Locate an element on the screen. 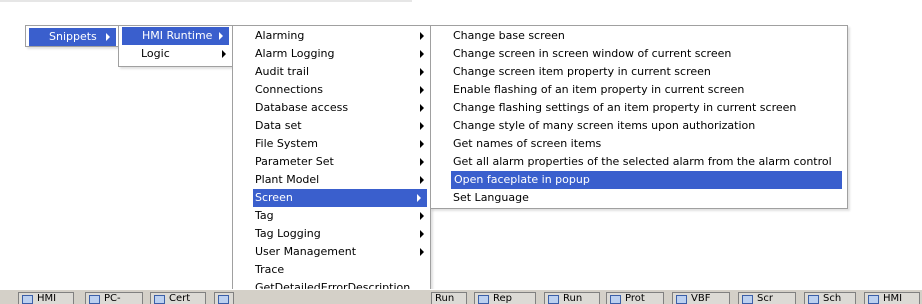 The image size is (922, 304). menu-item-tag: Tag is located at coordinates (331, 216).